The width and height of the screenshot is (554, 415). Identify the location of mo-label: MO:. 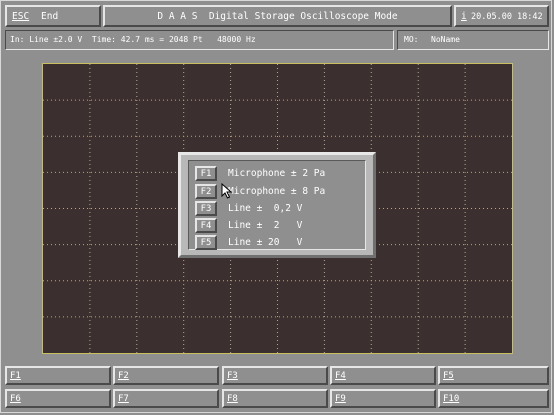
(411, 39).